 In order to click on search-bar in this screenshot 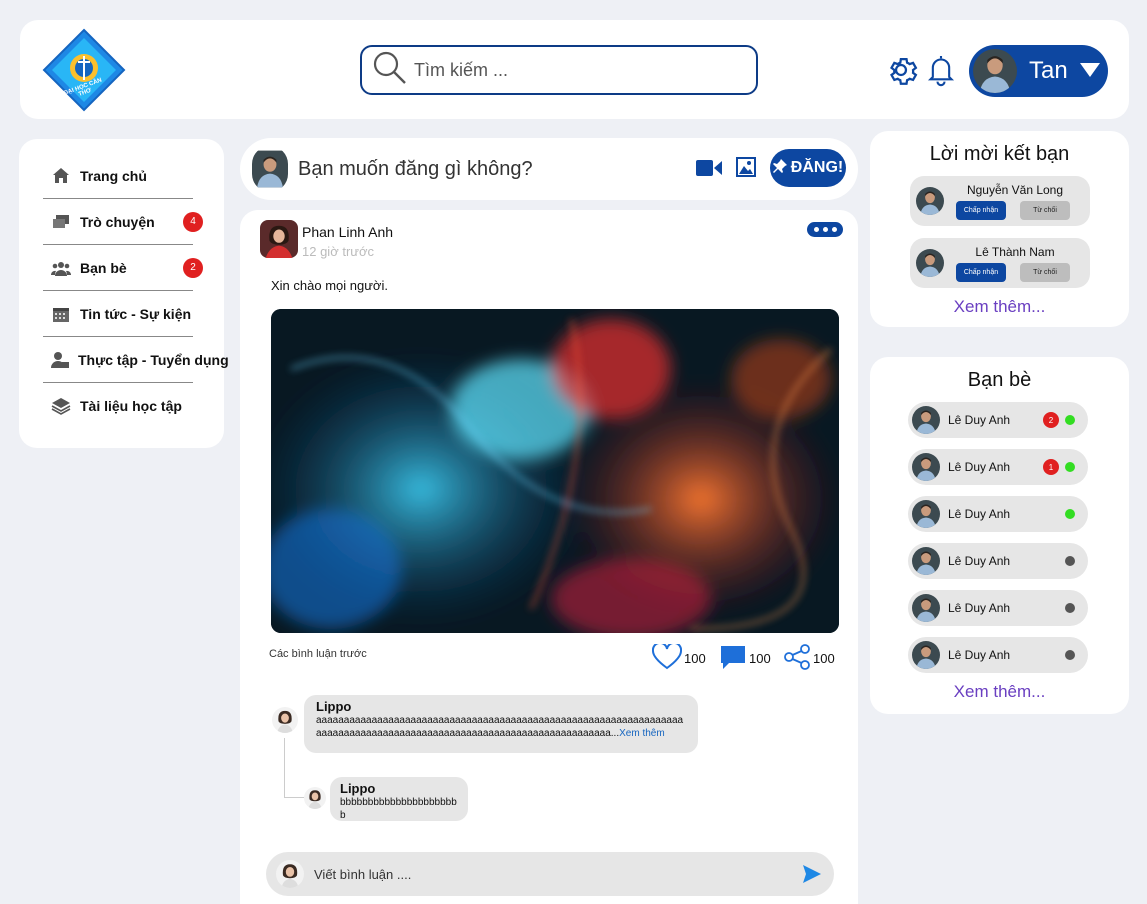, I will do `click(559, 70)`.